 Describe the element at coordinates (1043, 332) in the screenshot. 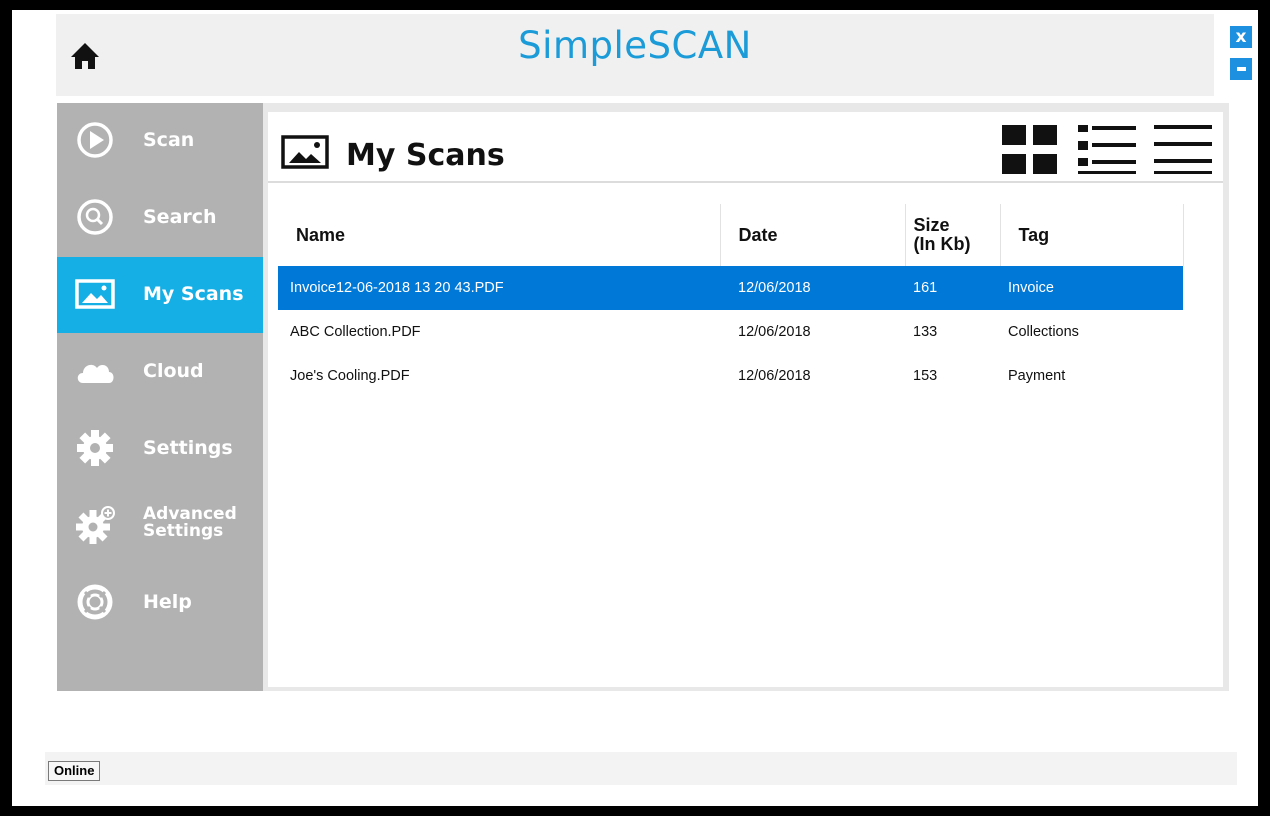

I see `cell-tag: Collections` at that location.